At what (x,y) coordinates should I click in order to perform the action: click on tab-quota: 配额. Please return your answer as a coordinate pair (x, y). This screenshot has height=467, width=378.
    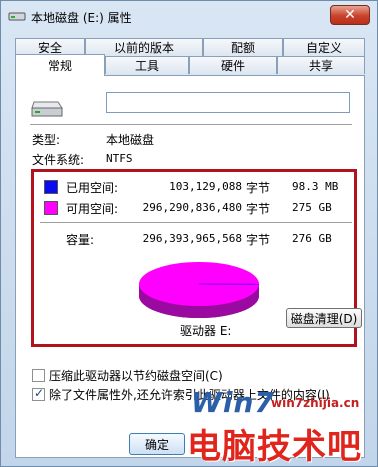
    Looking at the image, I should click on (243, 47).